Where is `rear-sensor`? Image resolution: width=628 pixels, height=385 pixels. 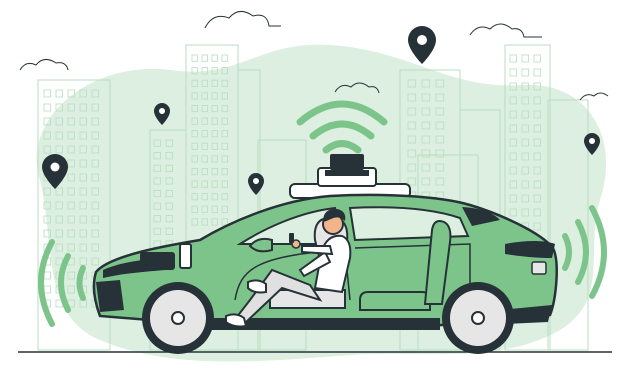
rear-sensor is located at coordinates (539, 268).